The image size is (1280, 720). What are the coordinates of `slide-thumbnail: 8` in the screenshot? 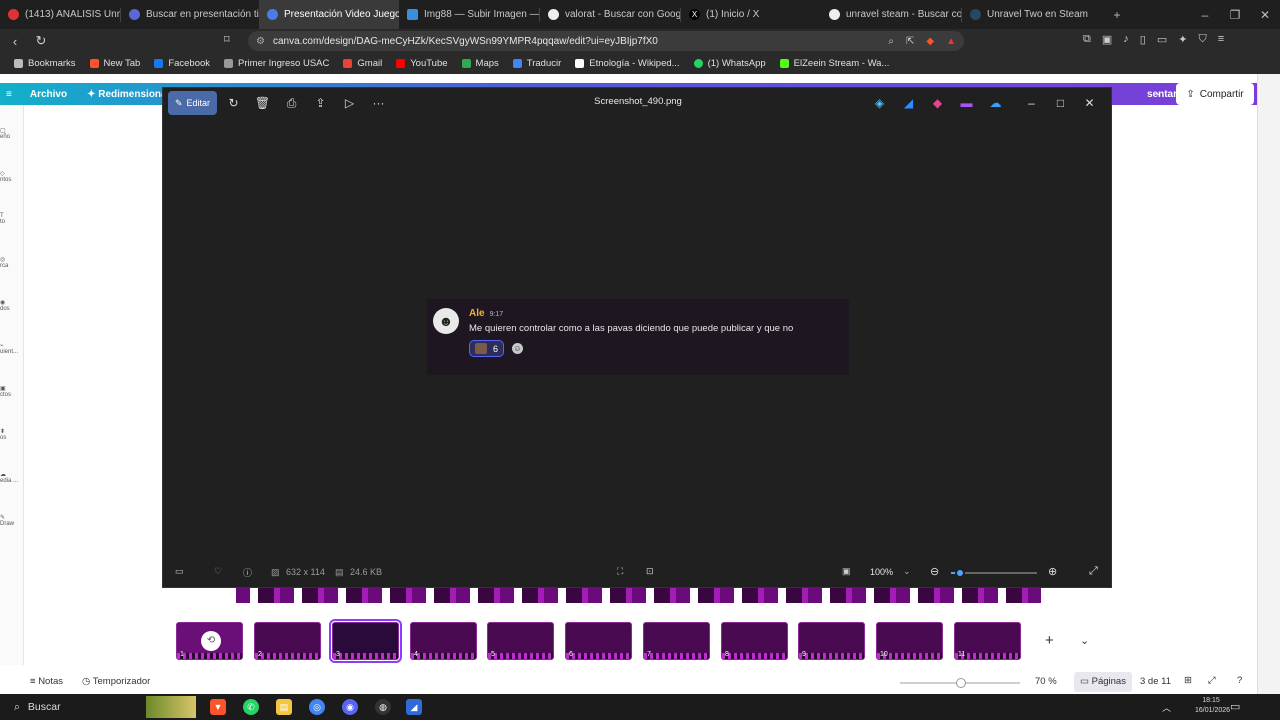 It's located at (754, 641).